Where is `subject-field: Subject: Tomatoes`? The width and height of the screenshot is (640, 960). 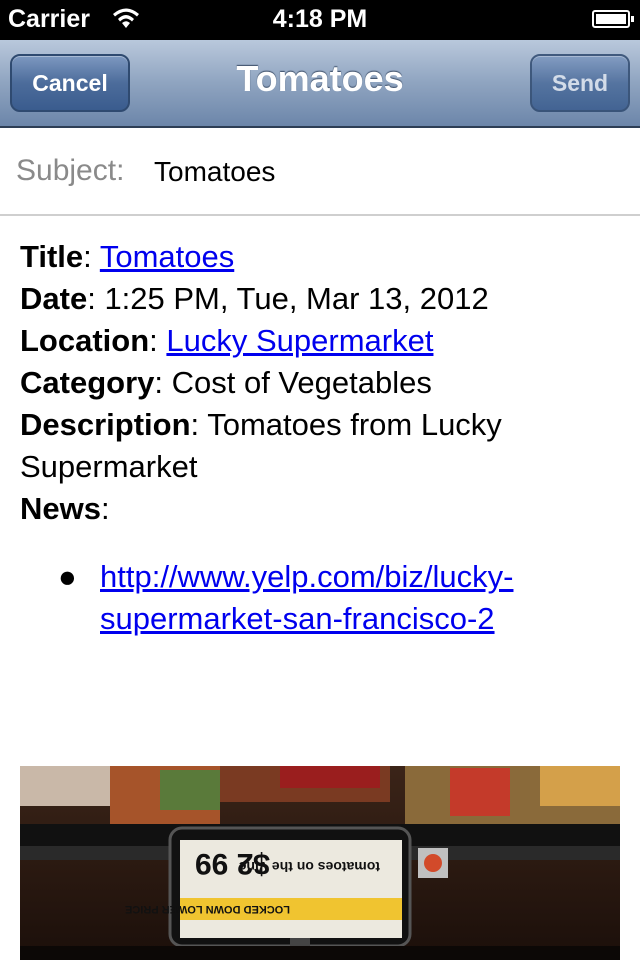
subject-field: Subject: Tomatoes is located at coordinates (320, 172).